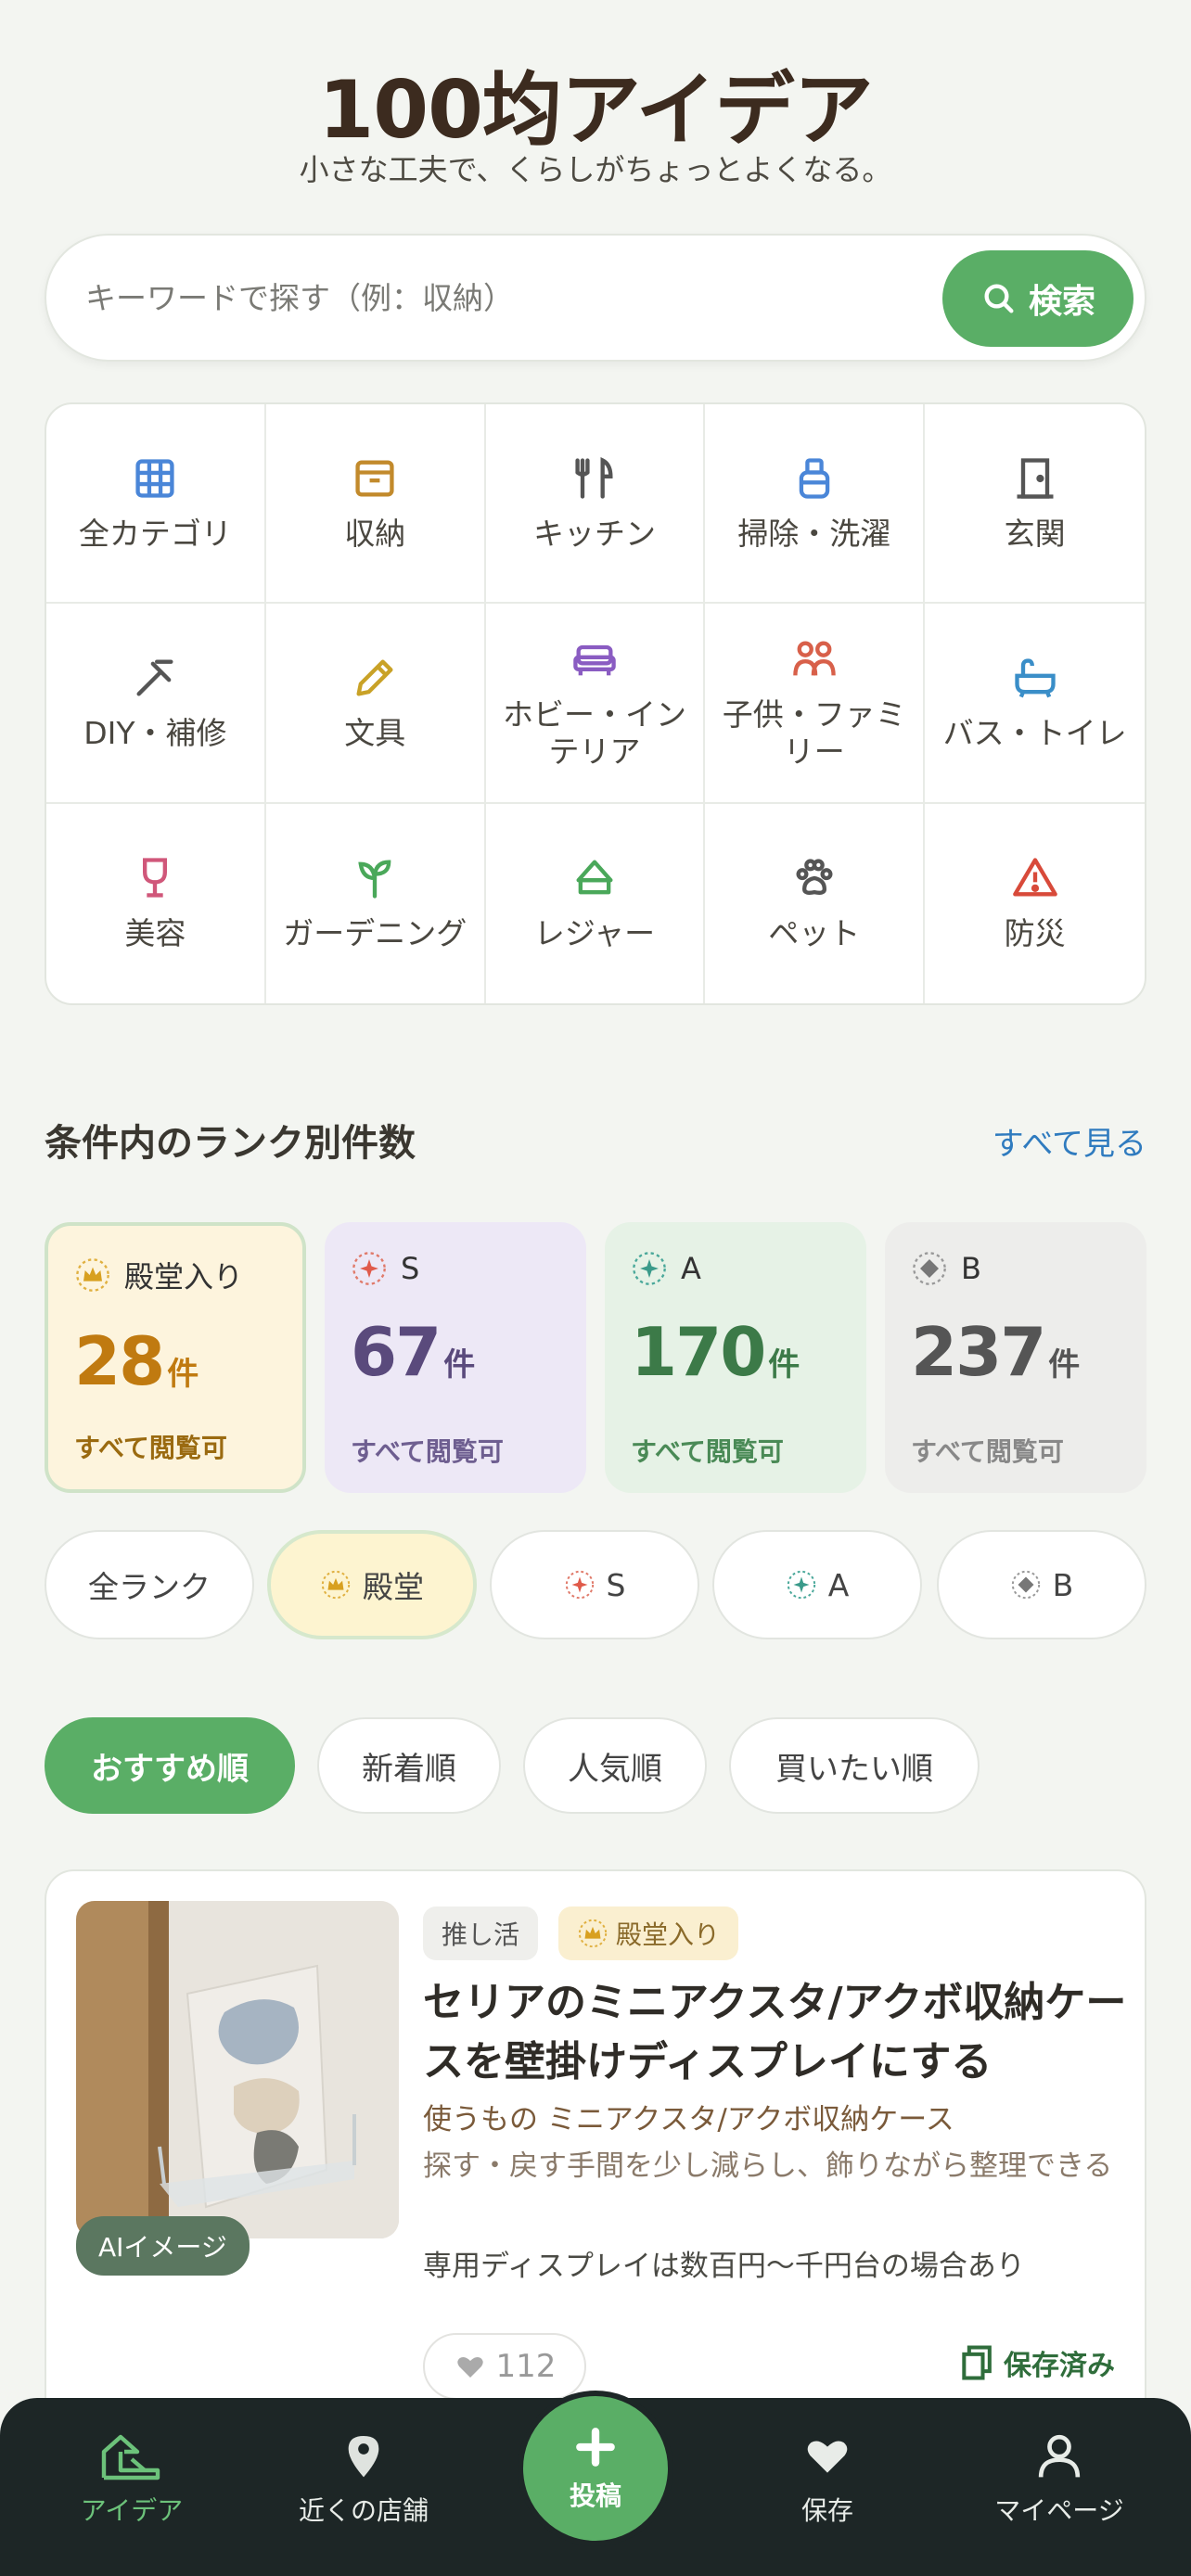  I want to click on rank-tag: 殿堂入り, so click(649, 1933).